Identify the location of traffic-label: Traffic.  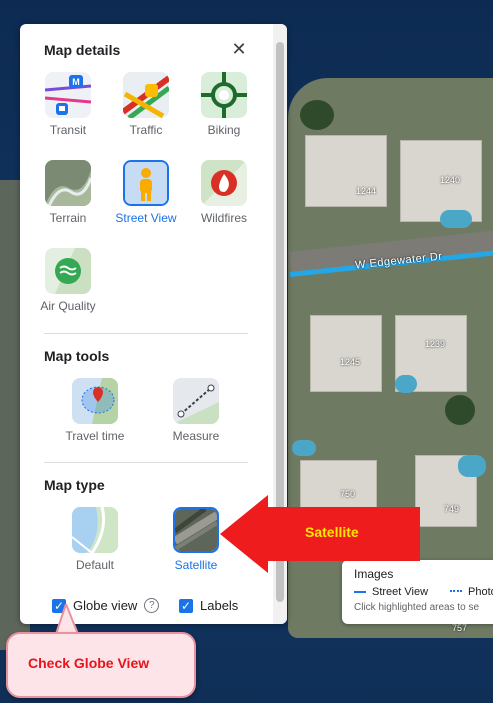
(146, 130).